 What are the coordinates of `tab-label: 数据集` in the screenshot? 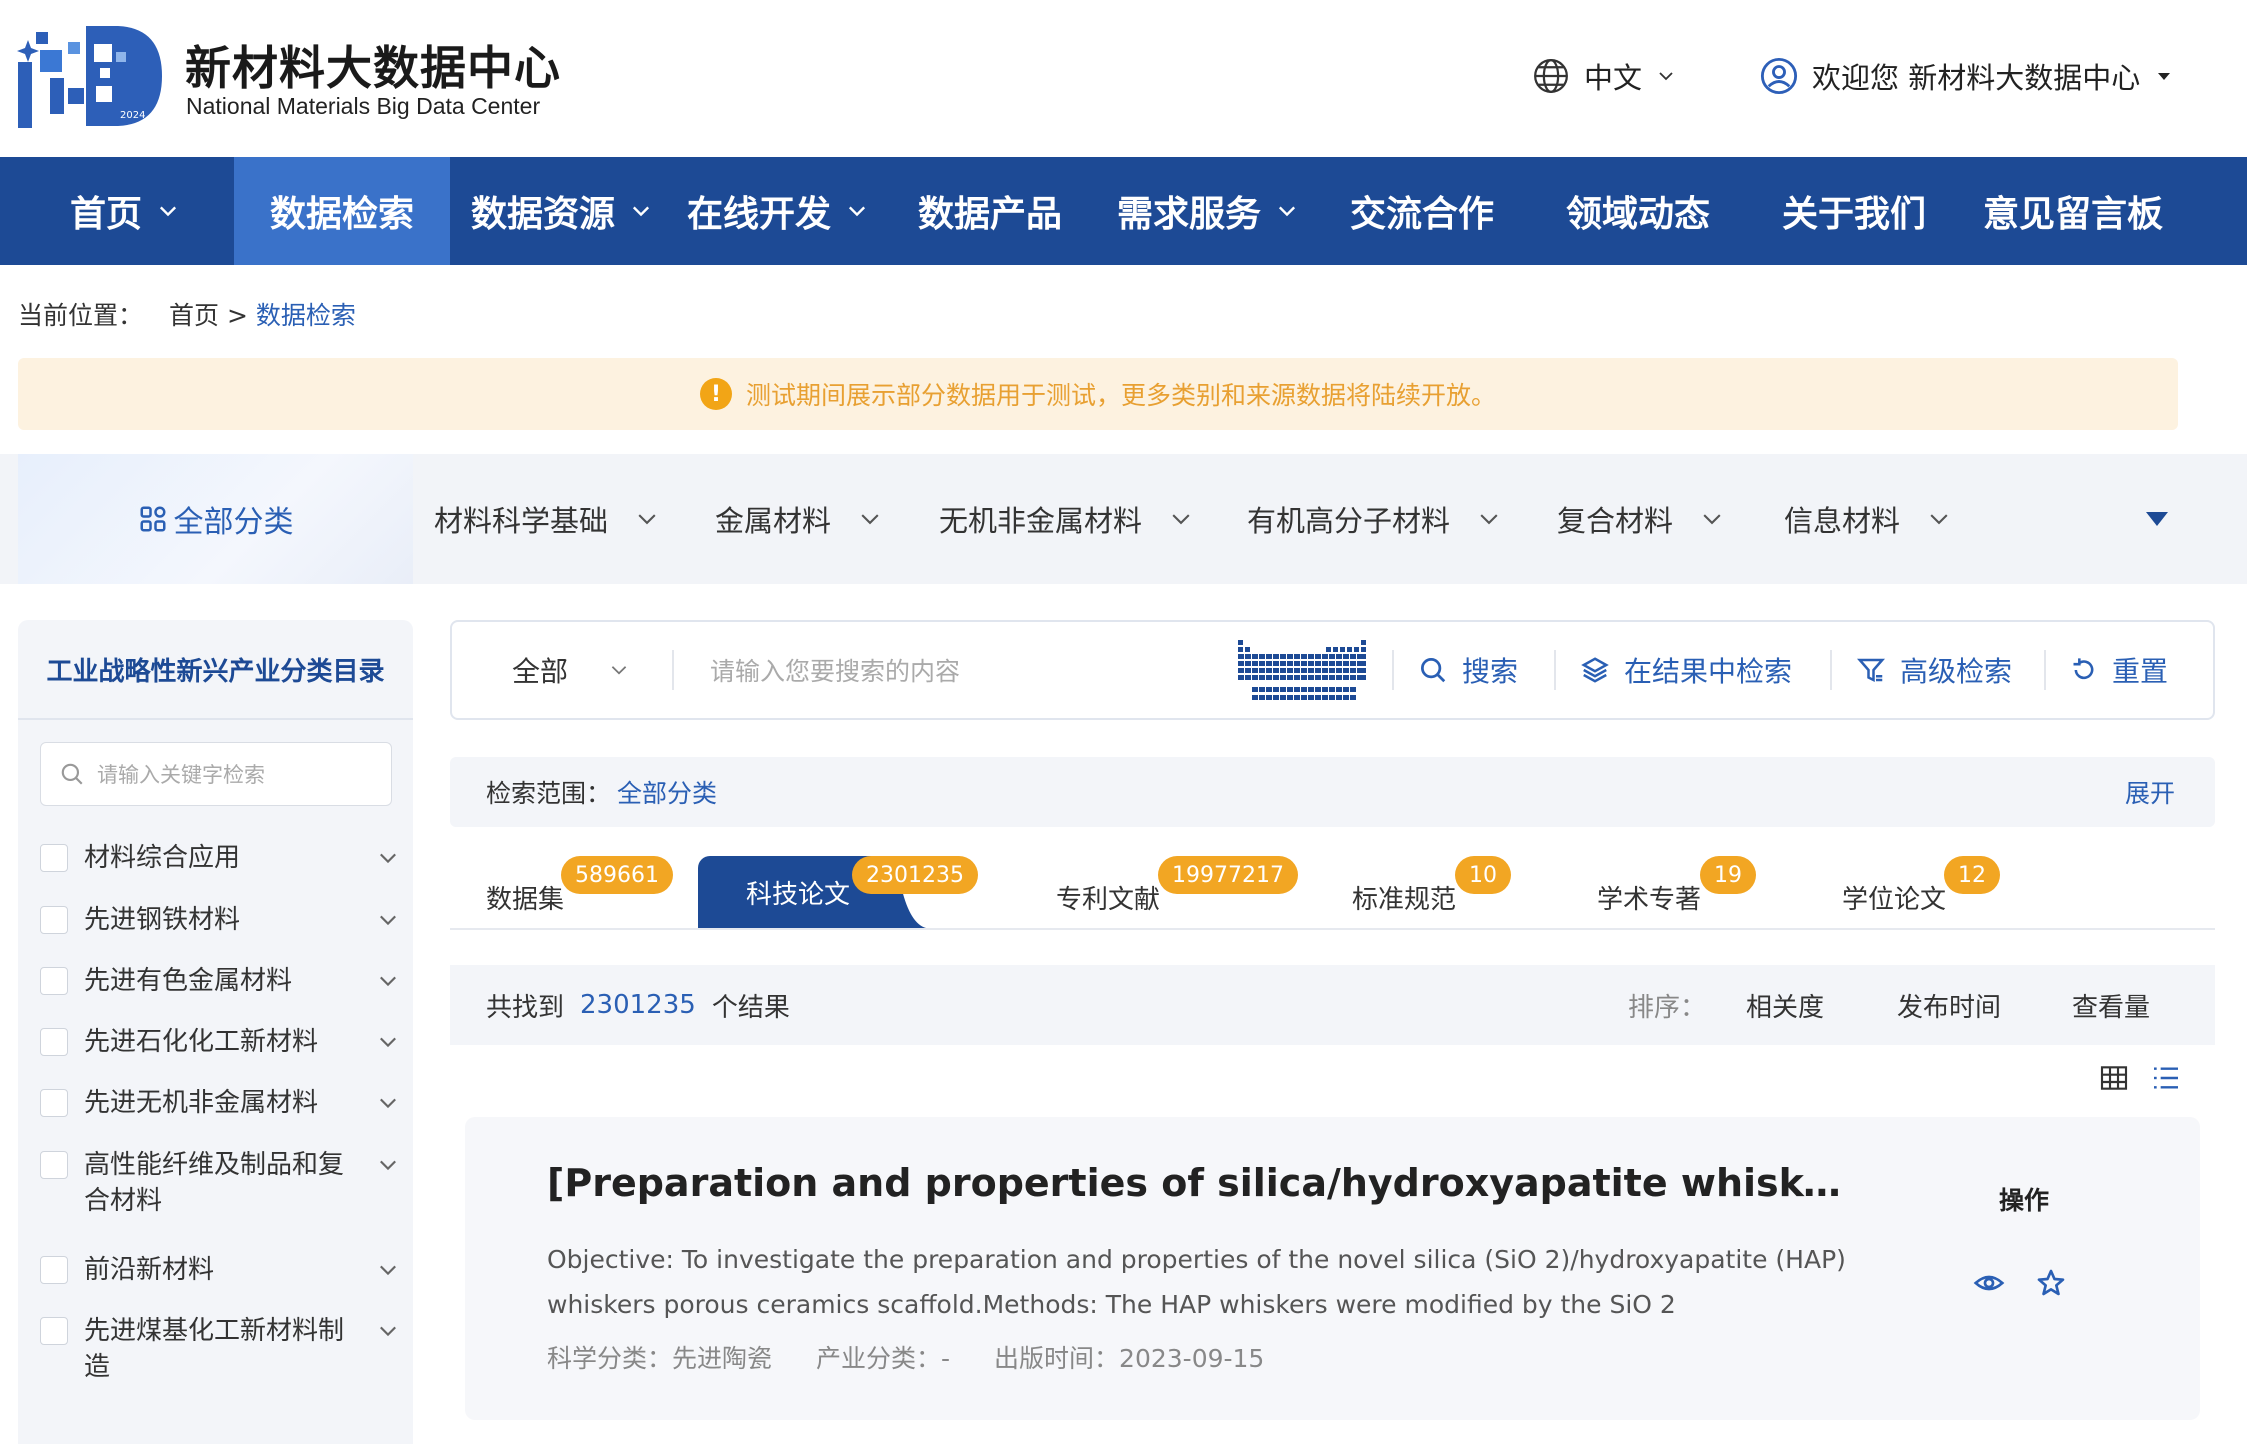 It's located at (525, 900).